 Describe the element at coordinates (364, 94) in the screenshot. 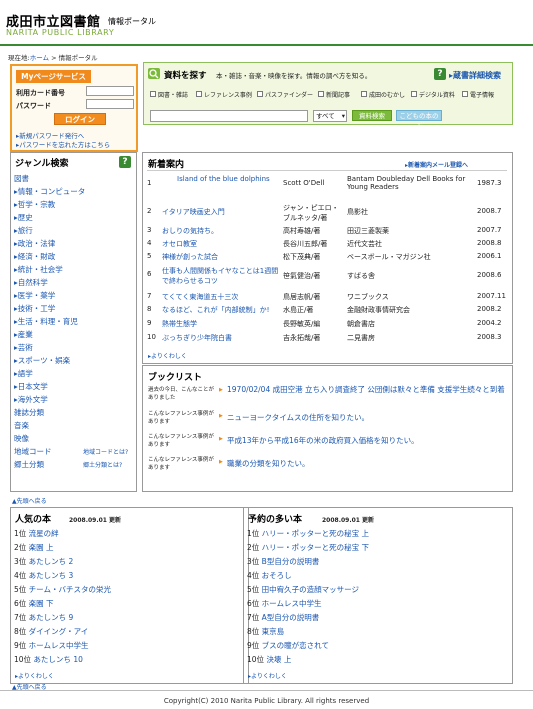

I see `checkbox-narita-history` at that location.